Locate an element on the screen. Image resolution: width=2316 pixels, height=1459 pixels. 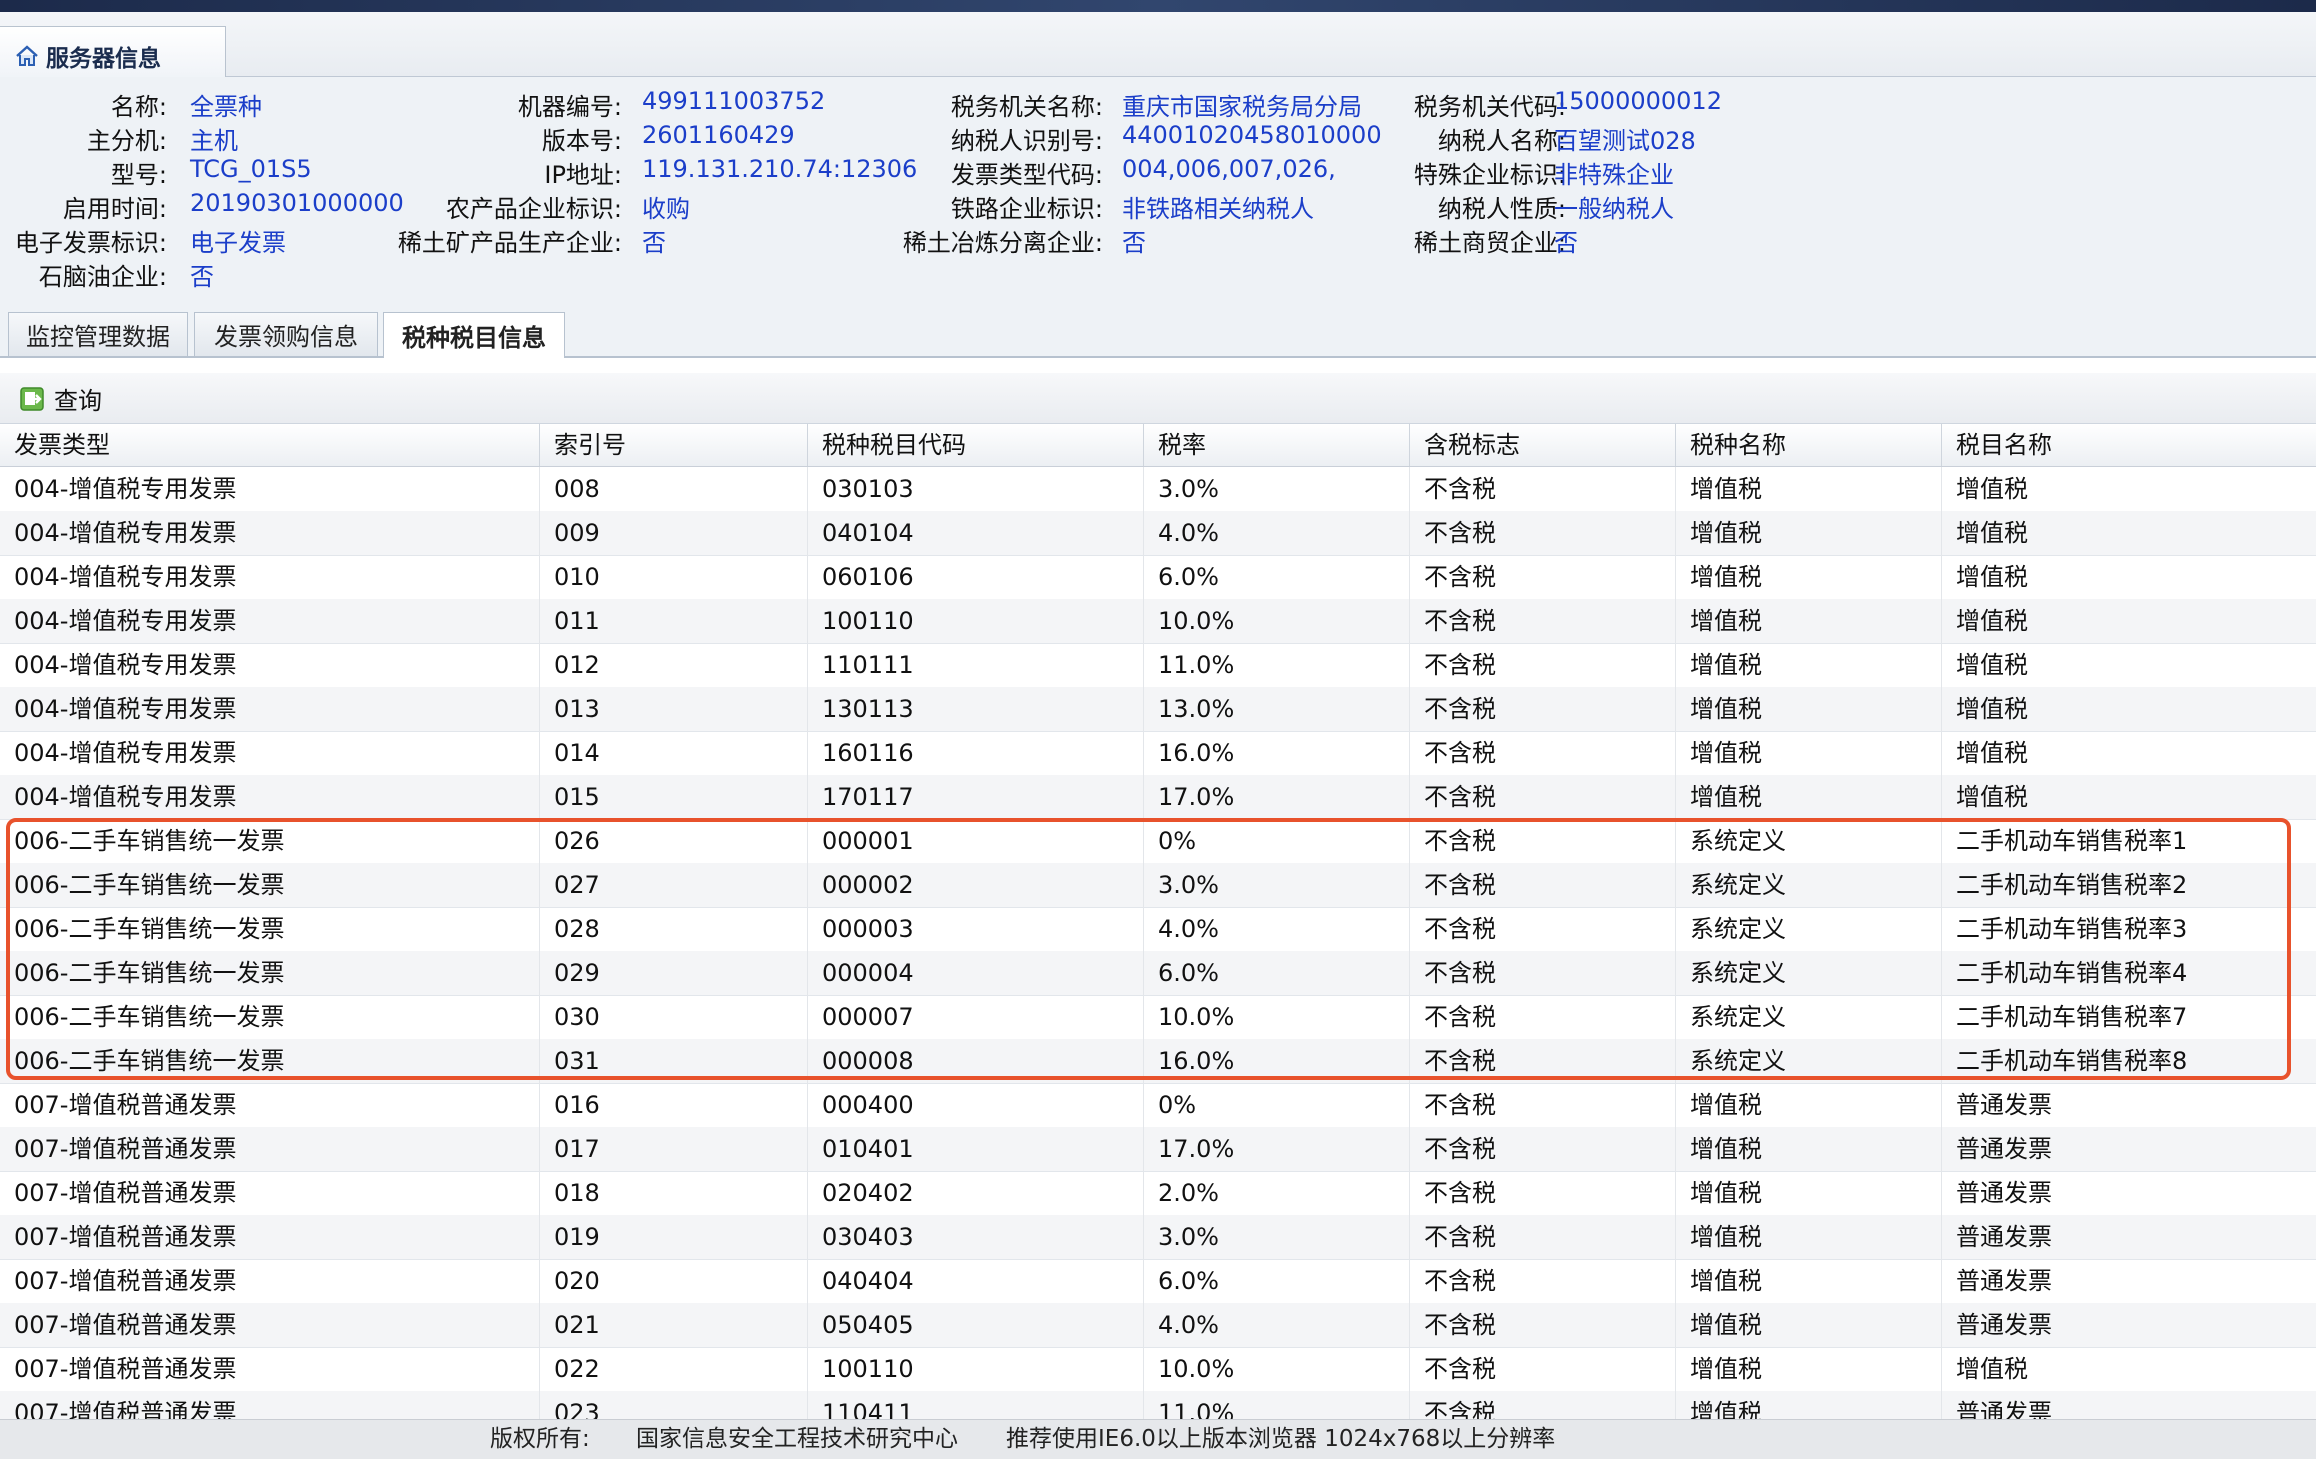
taxpayer-id-value: 44001020458010000 is located at coordinates (1252, 135).